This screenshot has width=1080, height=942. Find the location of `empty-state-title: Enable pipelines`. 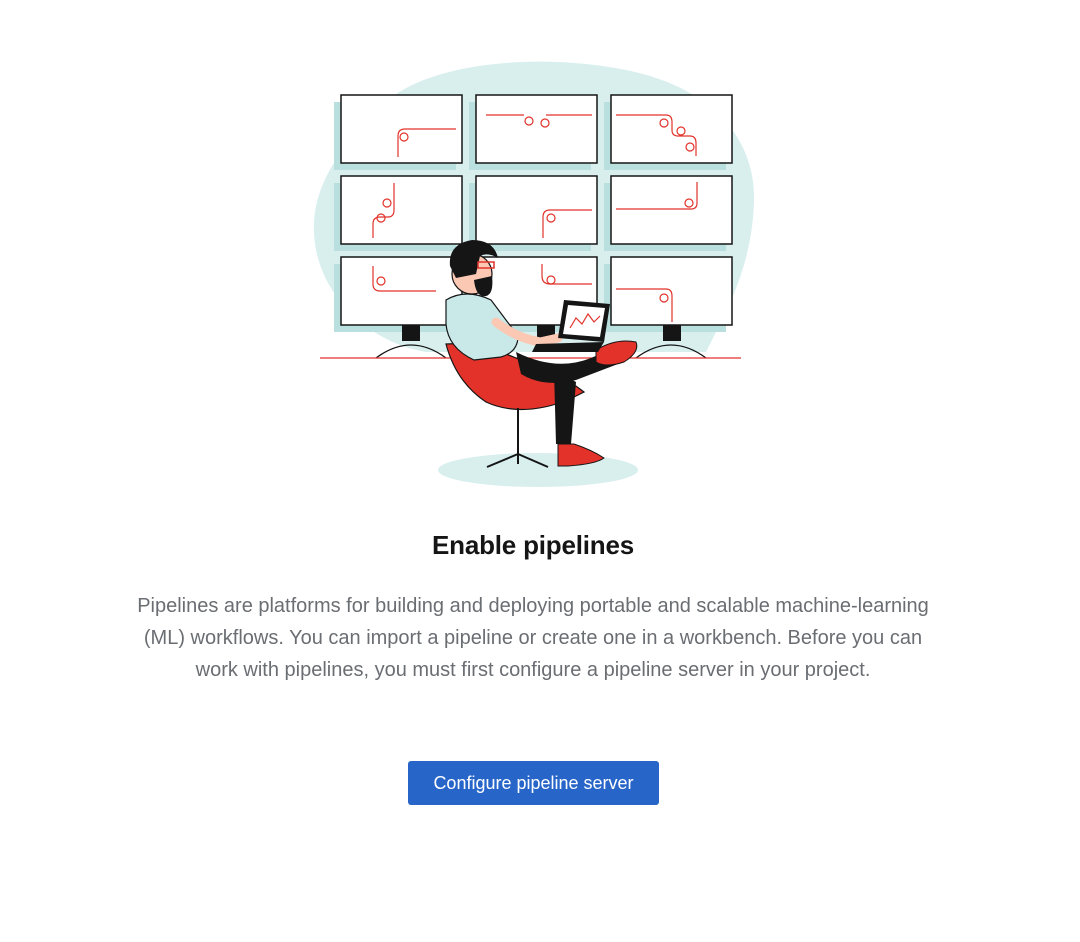

empty-state-title: Enable pipelines is located at coordinates (533, 545).